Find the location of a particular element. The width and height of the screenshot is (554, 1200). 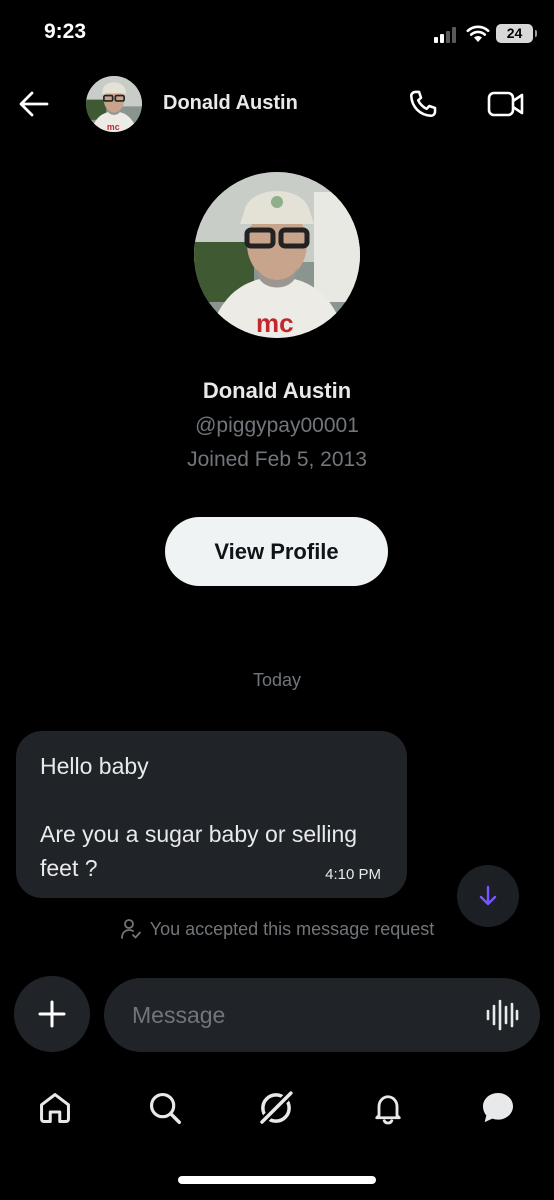

status-bar: 9:23 24 is located at coordinates (277, 32).